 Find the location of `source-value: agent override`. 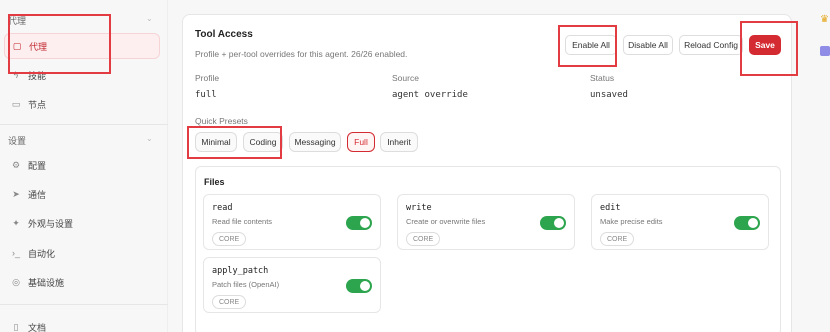

source-value: agent override is located at coordinates (430, 95).